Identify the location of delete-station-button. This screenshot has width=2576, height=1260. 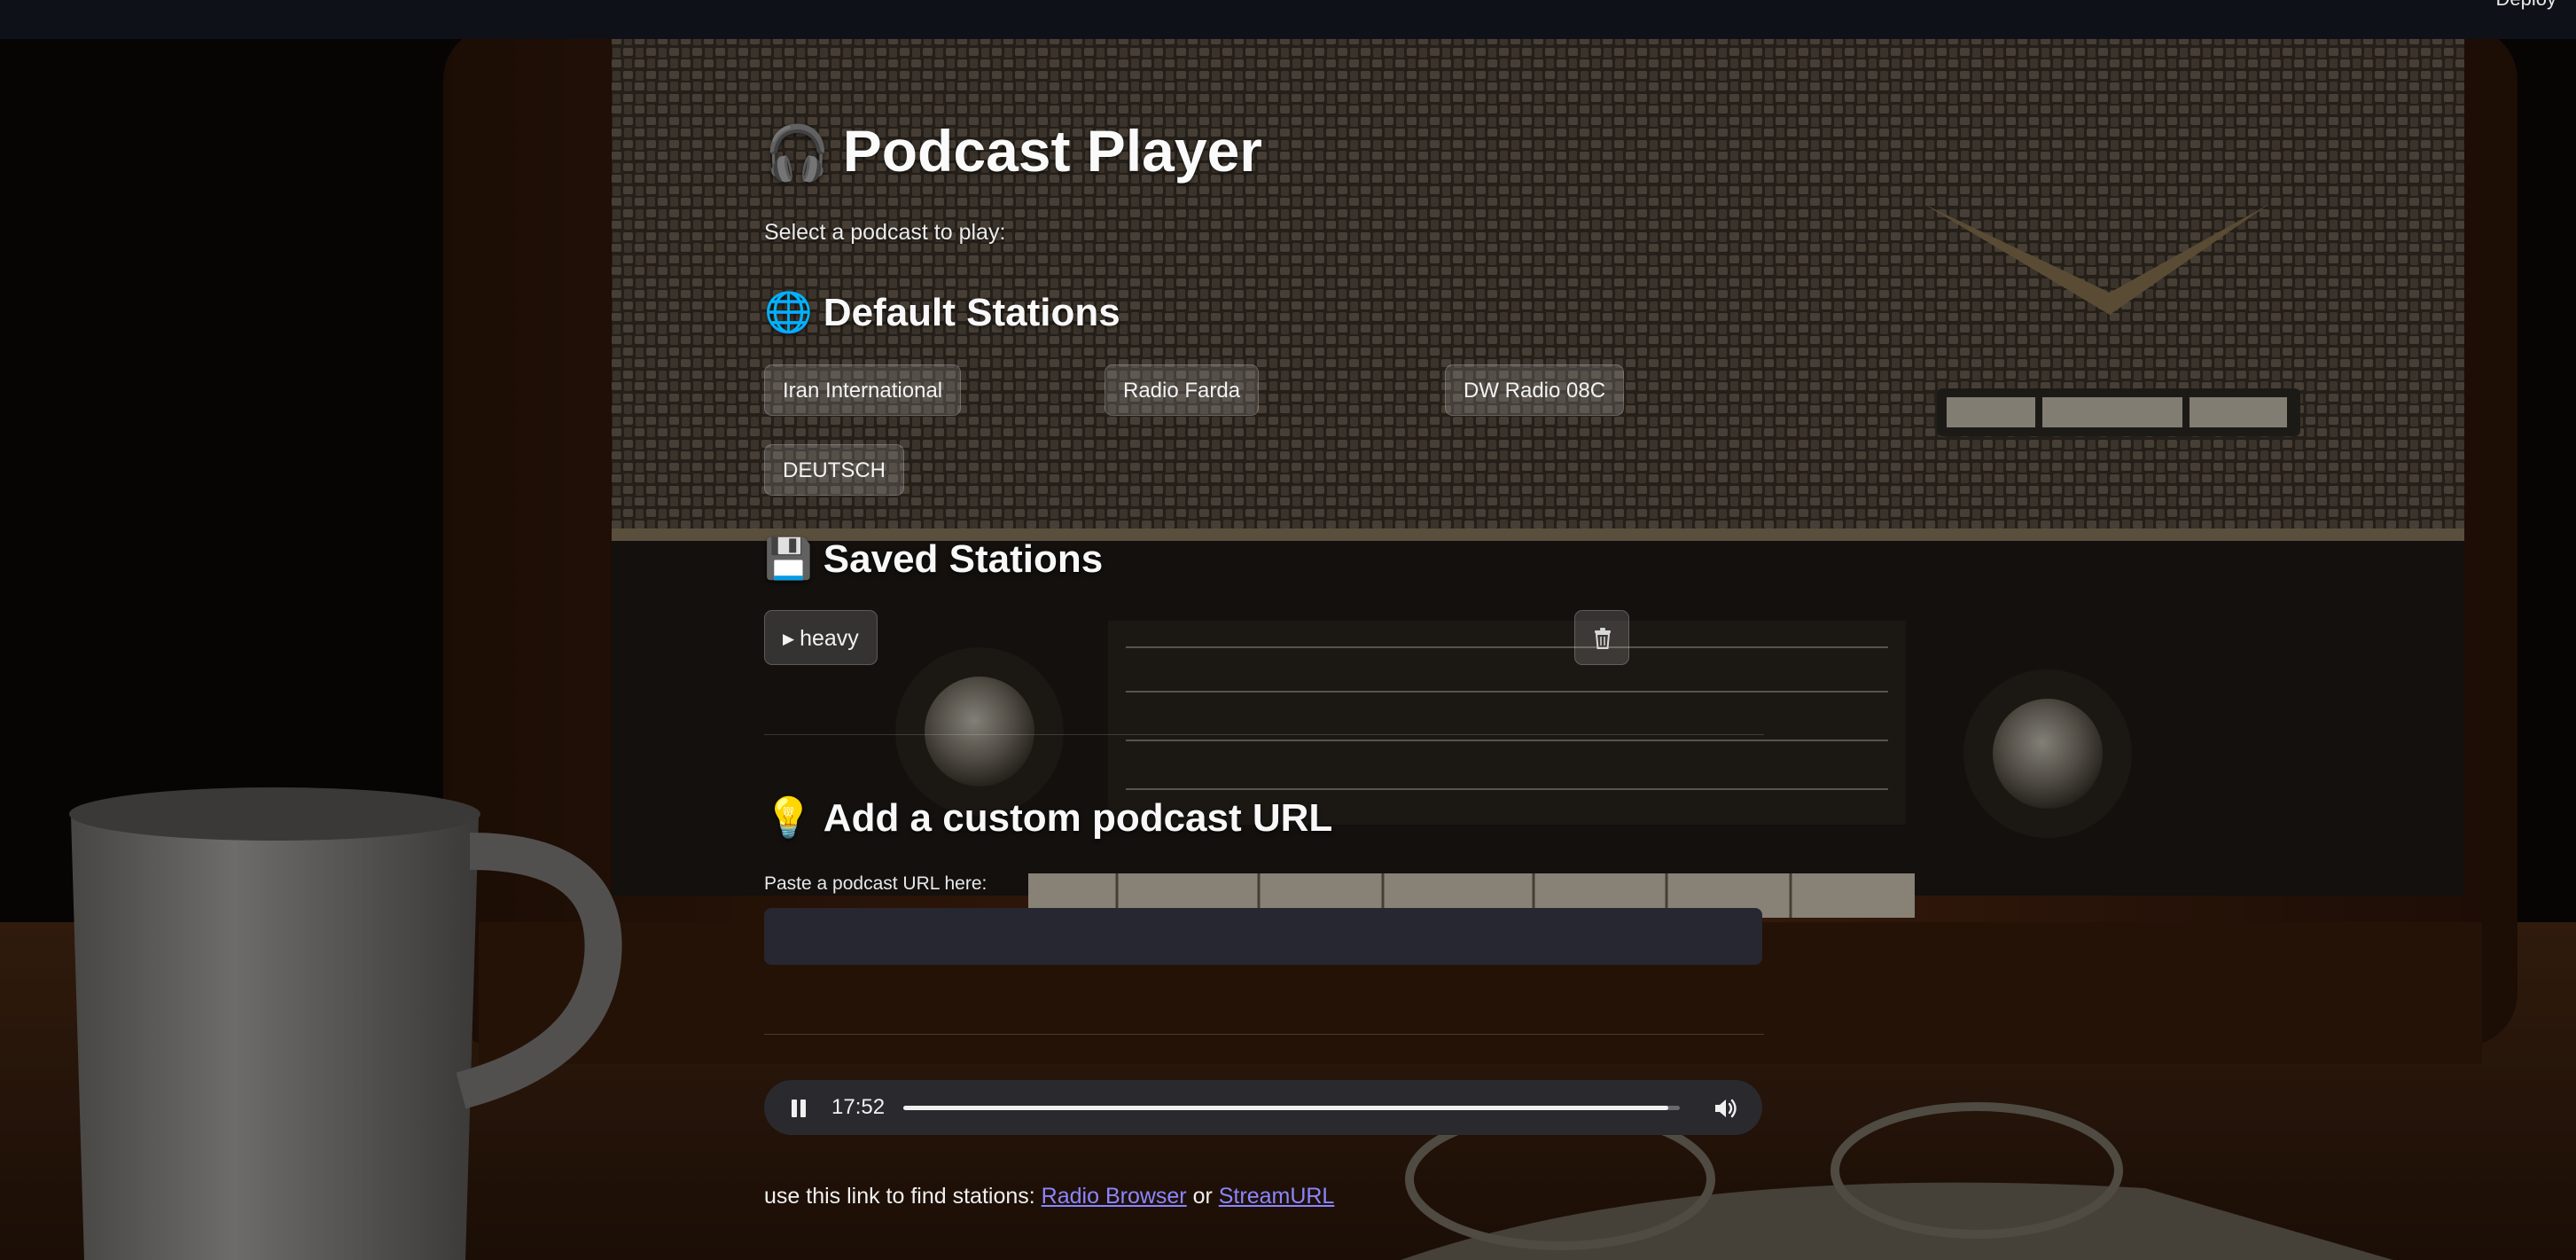
(1601, 637).